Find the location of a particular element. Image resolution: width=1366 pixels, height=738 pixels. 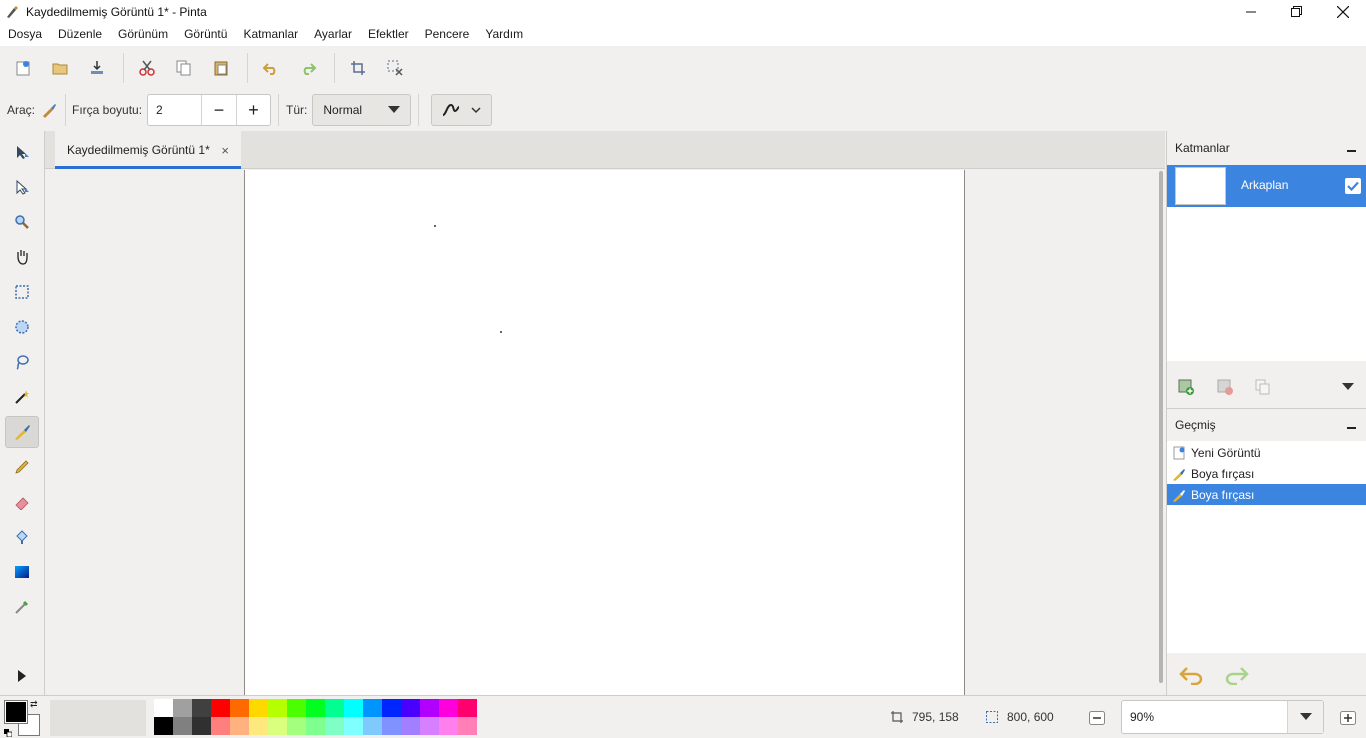

restore-button is located at coordinates (1297, 11).